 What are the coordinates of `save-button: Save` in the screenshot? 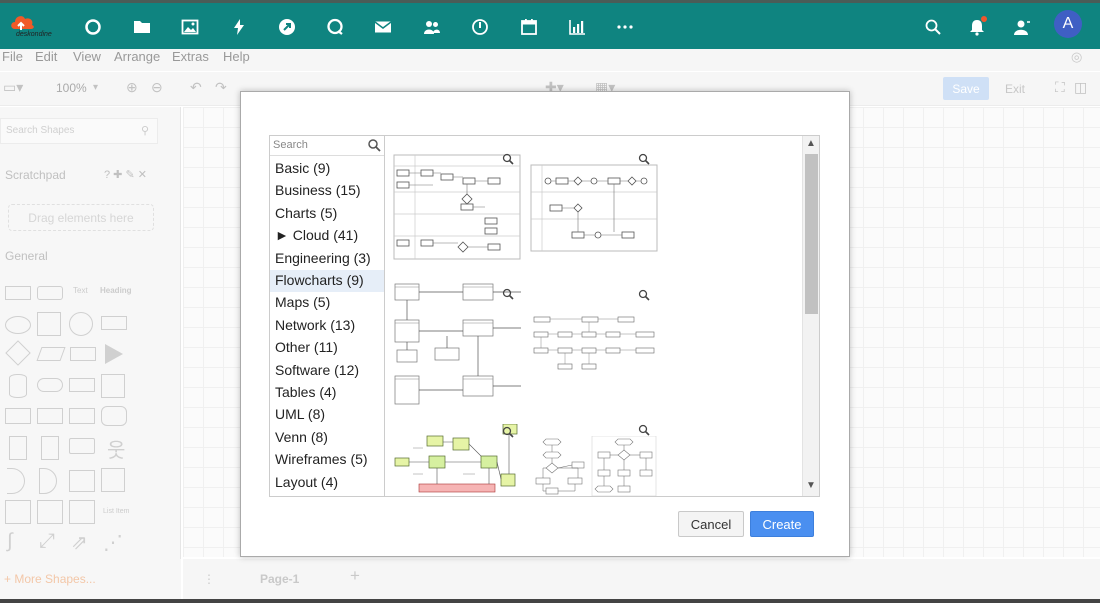 It's located at (966, 88).